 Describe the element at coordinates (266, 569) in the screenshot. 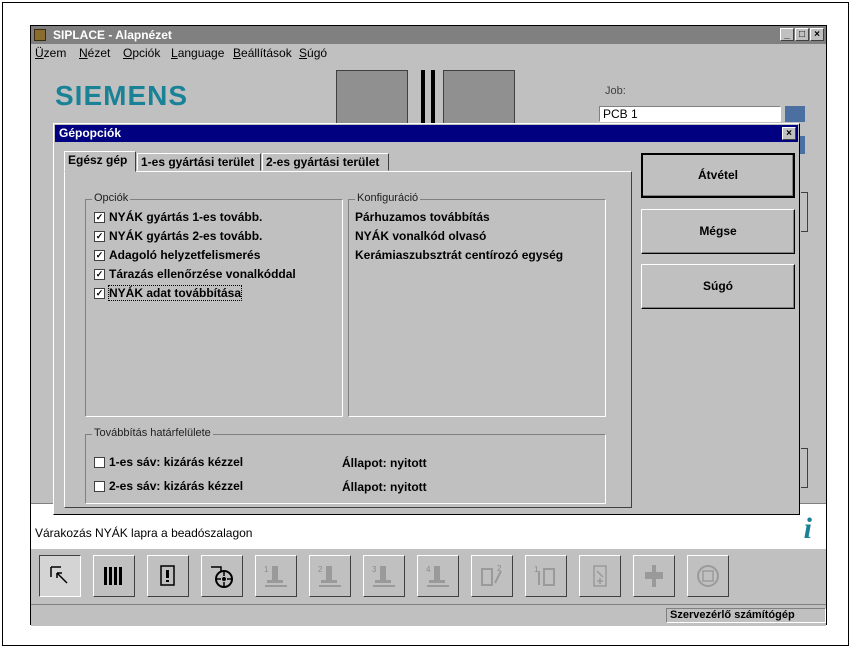

I see `svg-text: 1` at that location.